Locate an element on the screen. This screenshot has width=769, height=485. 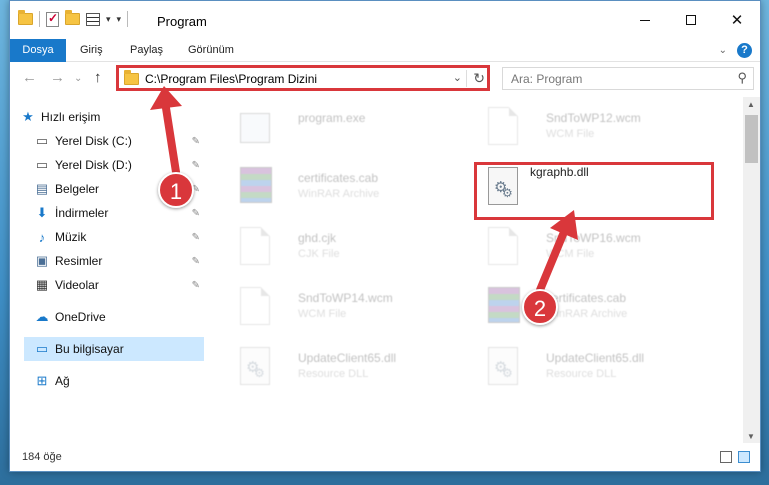
close-button: ✕ is located at coordinates (737, 20).